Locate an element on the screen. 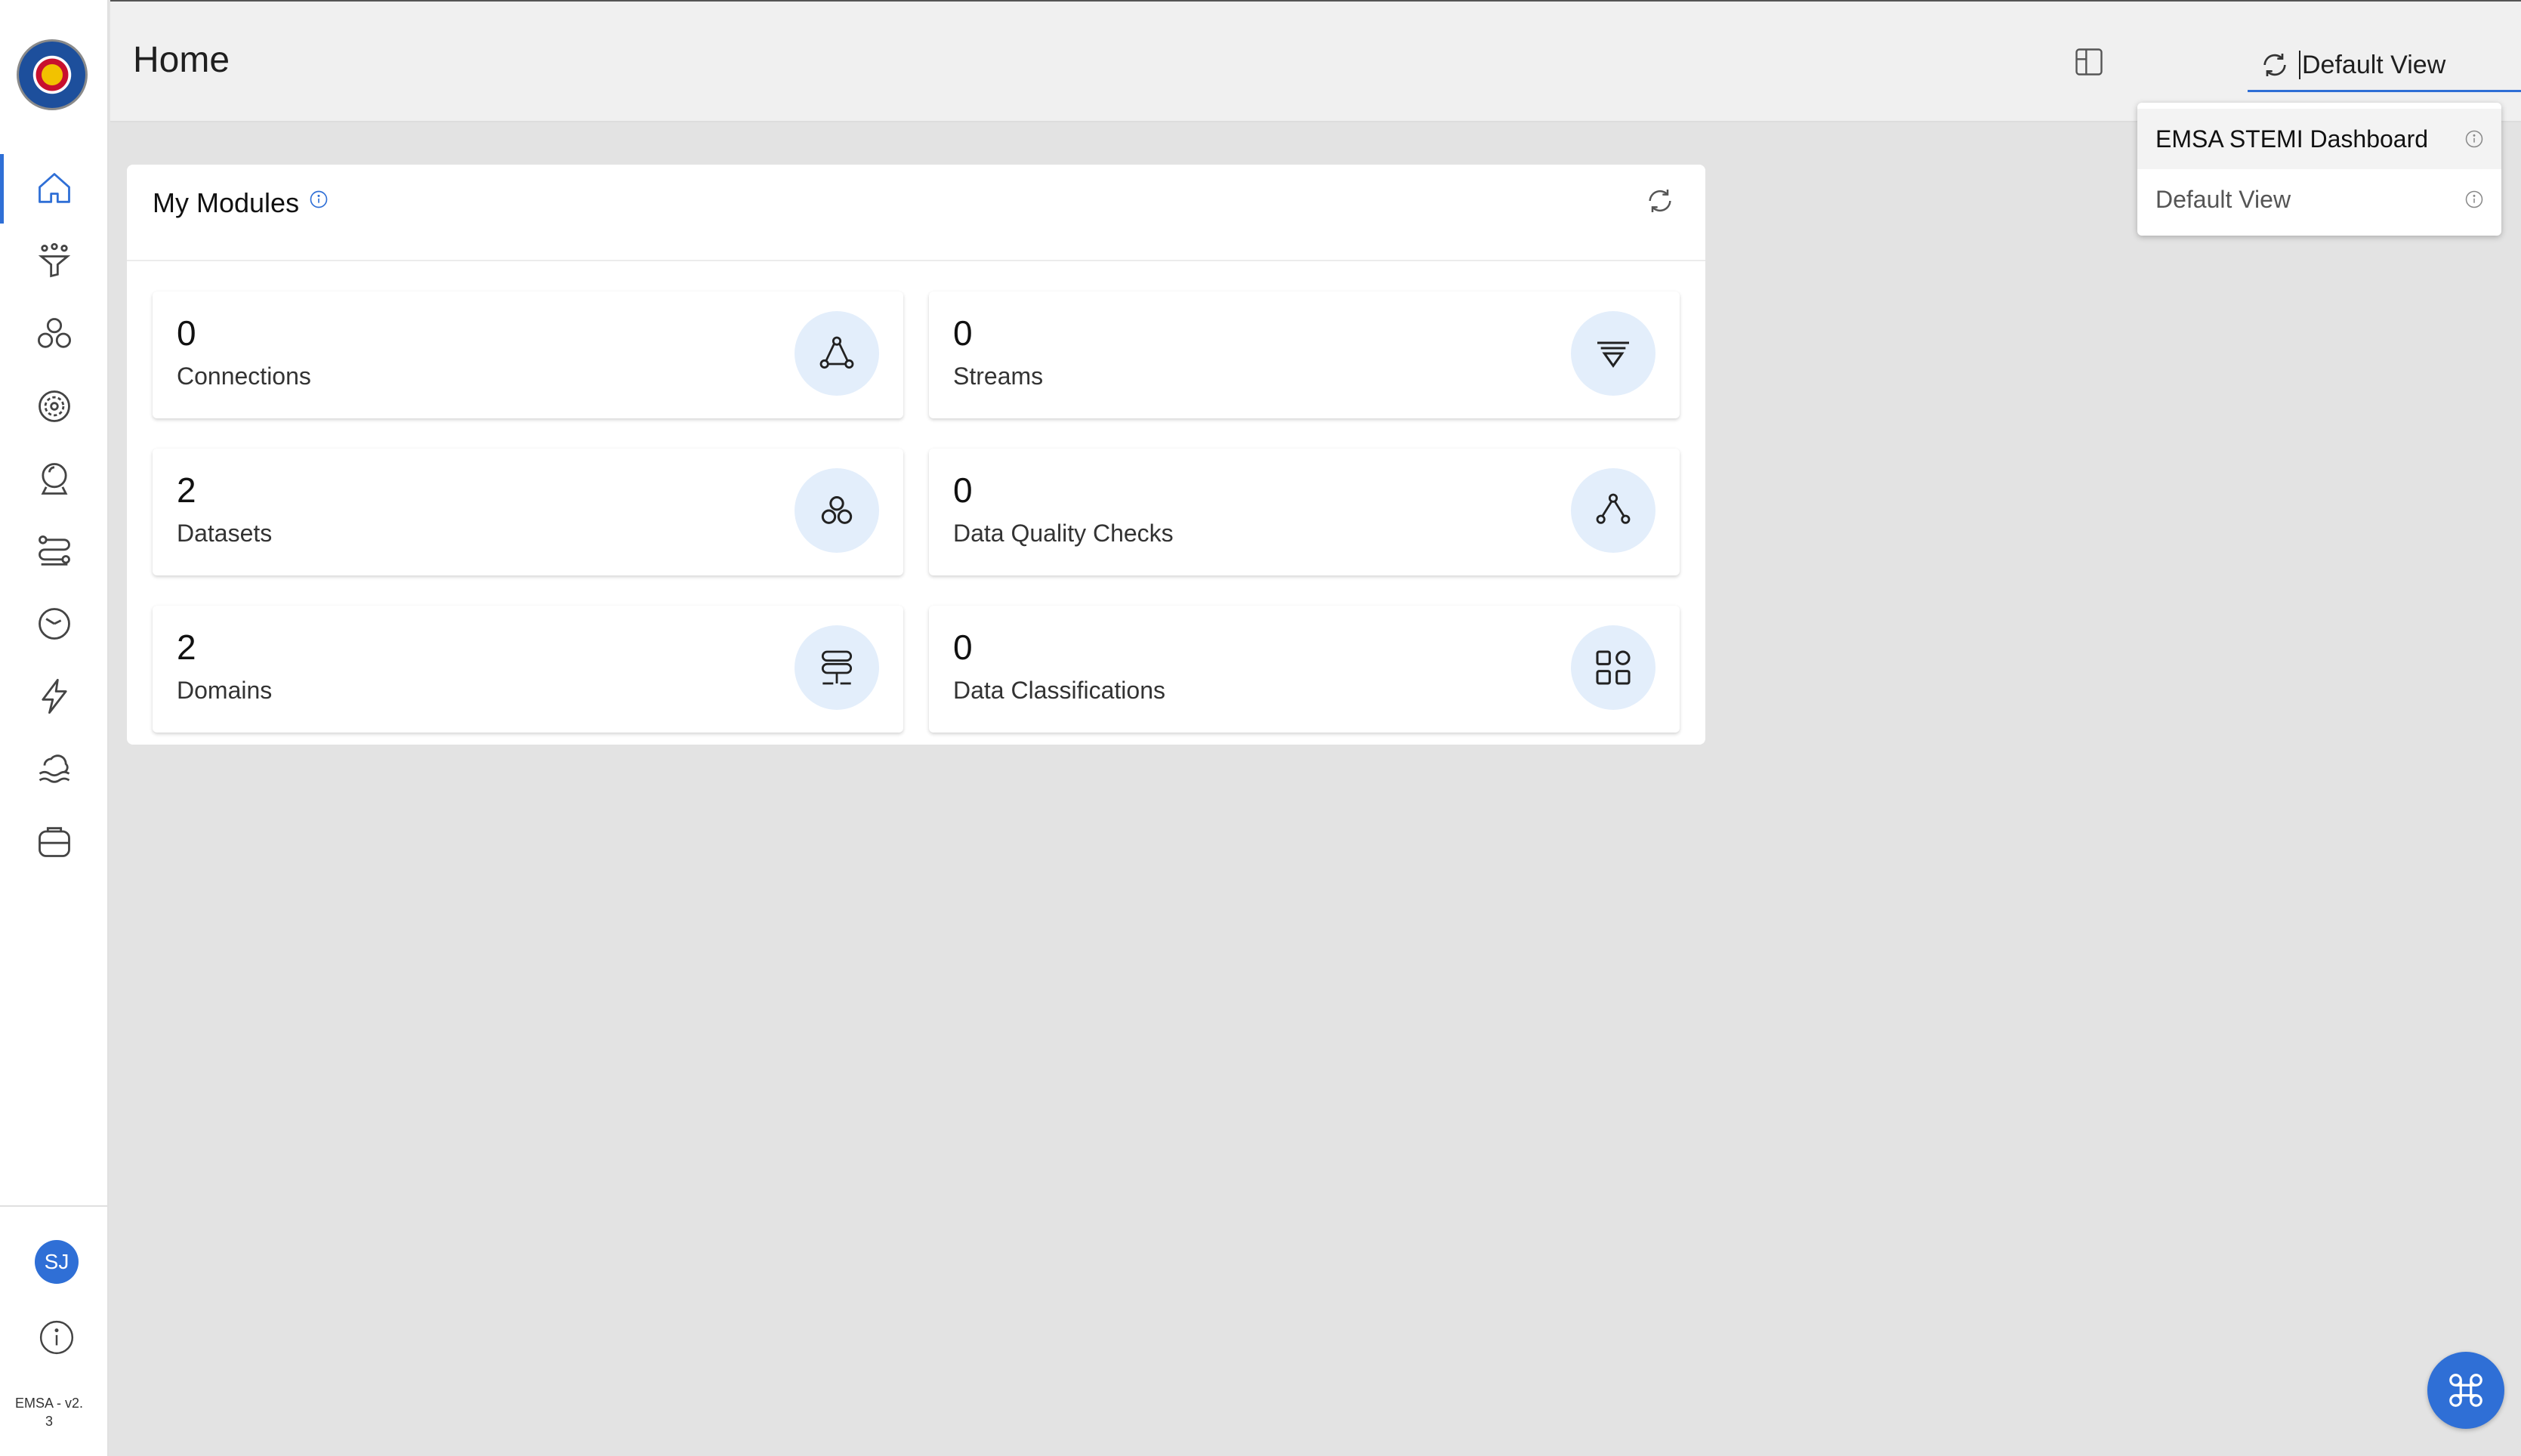 The height and width of the screenshot is (1456, 2521). user-avatar: SJ is located at coordinates (57, 1262).